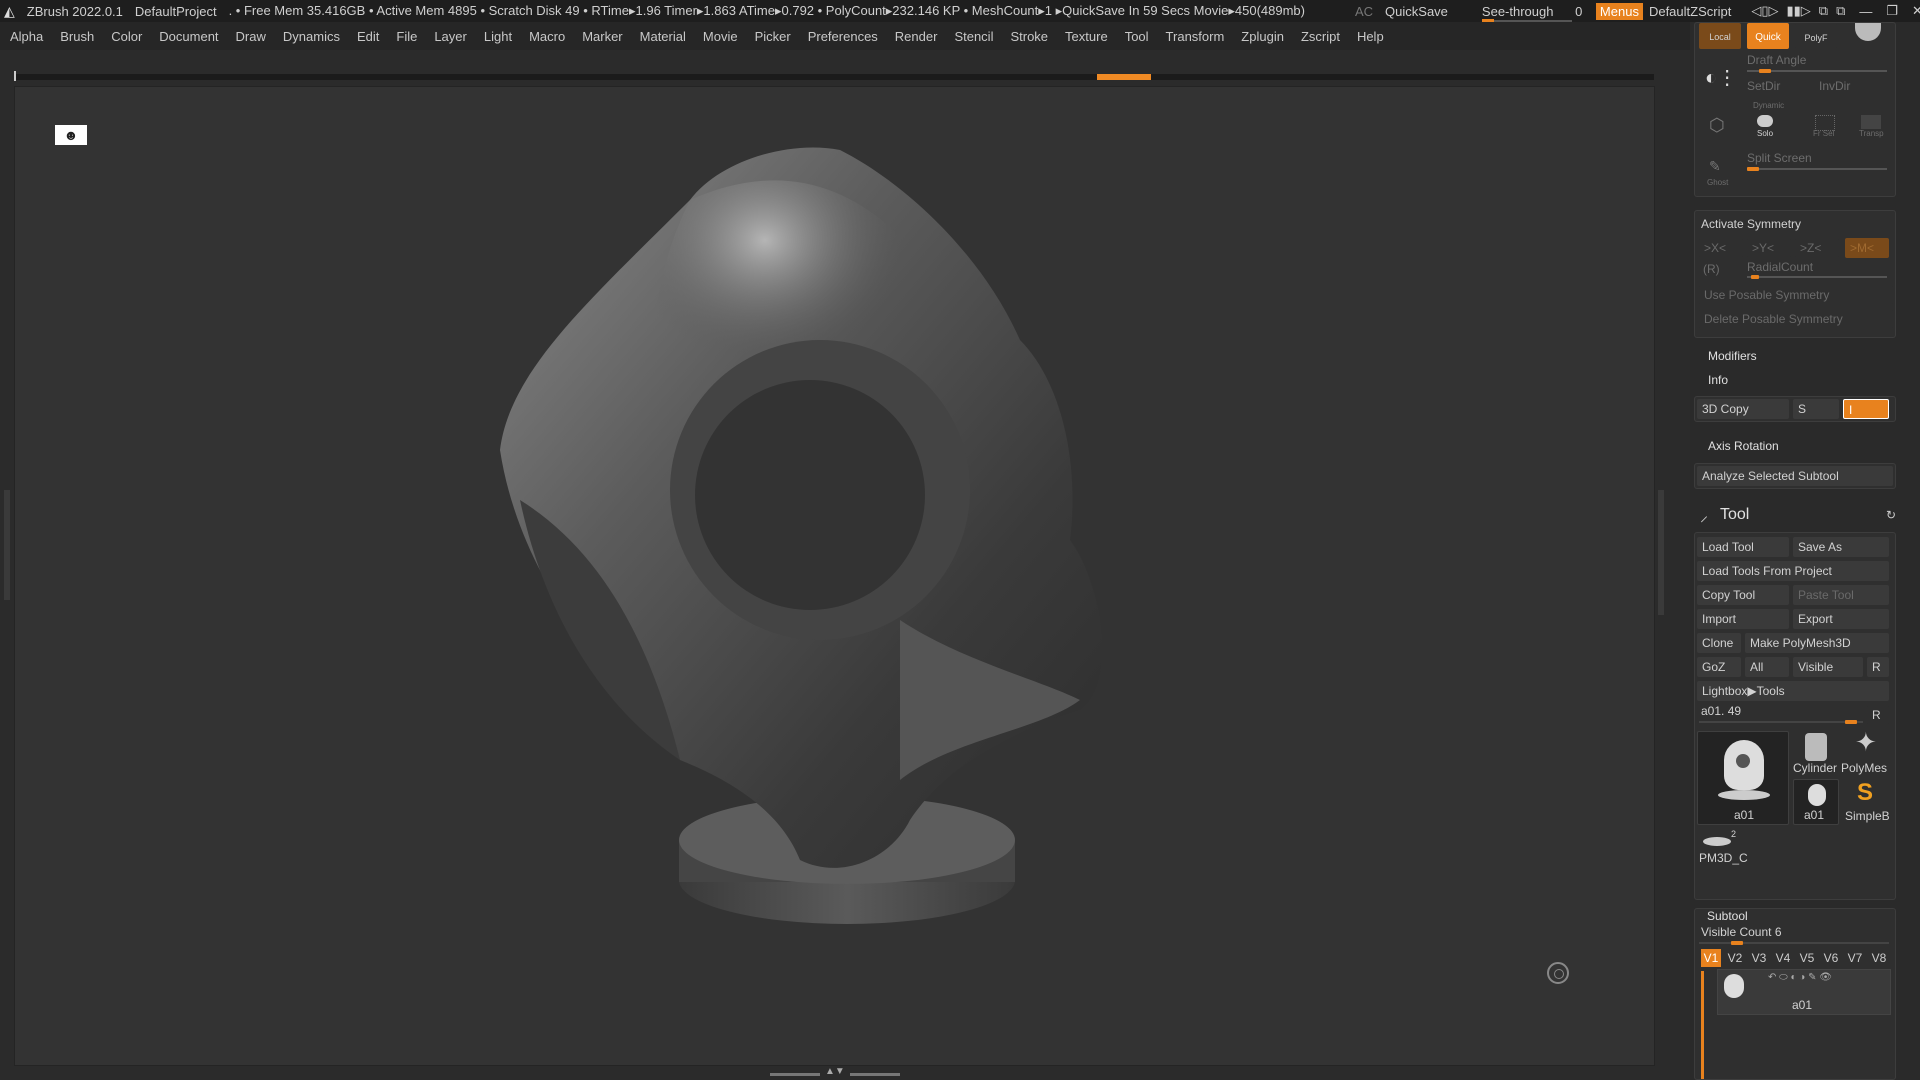  I want to click on menu-color: Color, so click(126, 36).